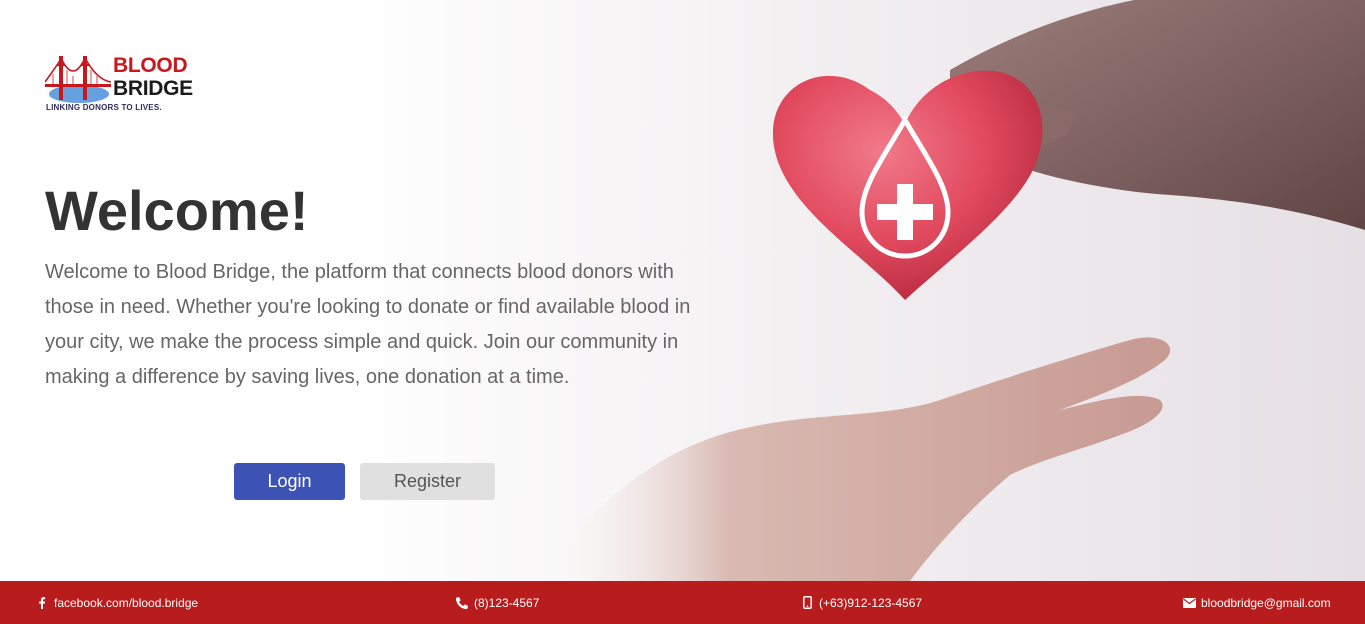 The width and height of the screenshot is (1365, 624). I want to click on facebook-icon, so click(42, 603).